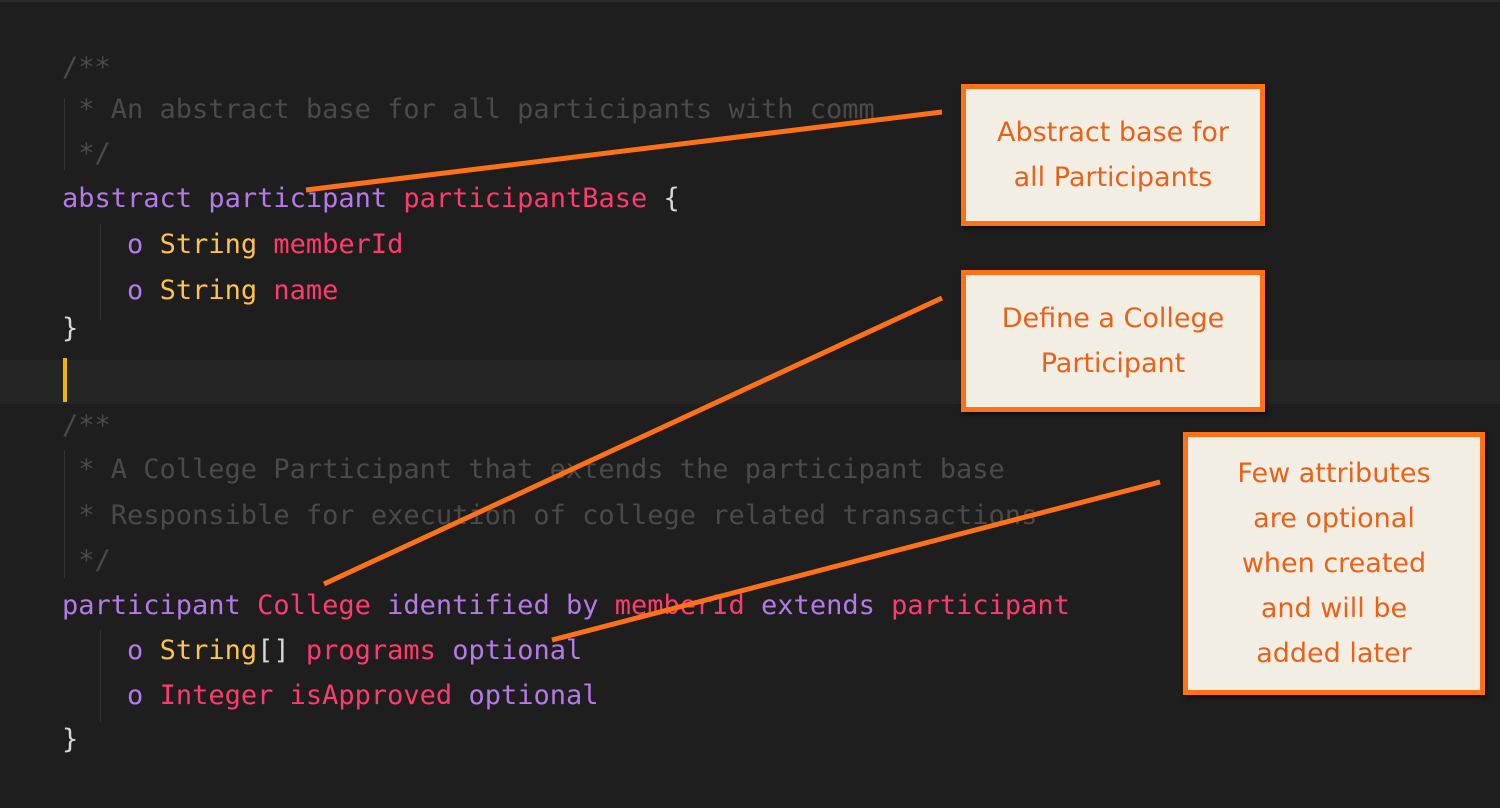 The image size is (1500, 808). What do you see at coordinates (1113, 341) in the screenshot?
I see `callout-college: Define a College Participant` at bounding box center [1113, 341].